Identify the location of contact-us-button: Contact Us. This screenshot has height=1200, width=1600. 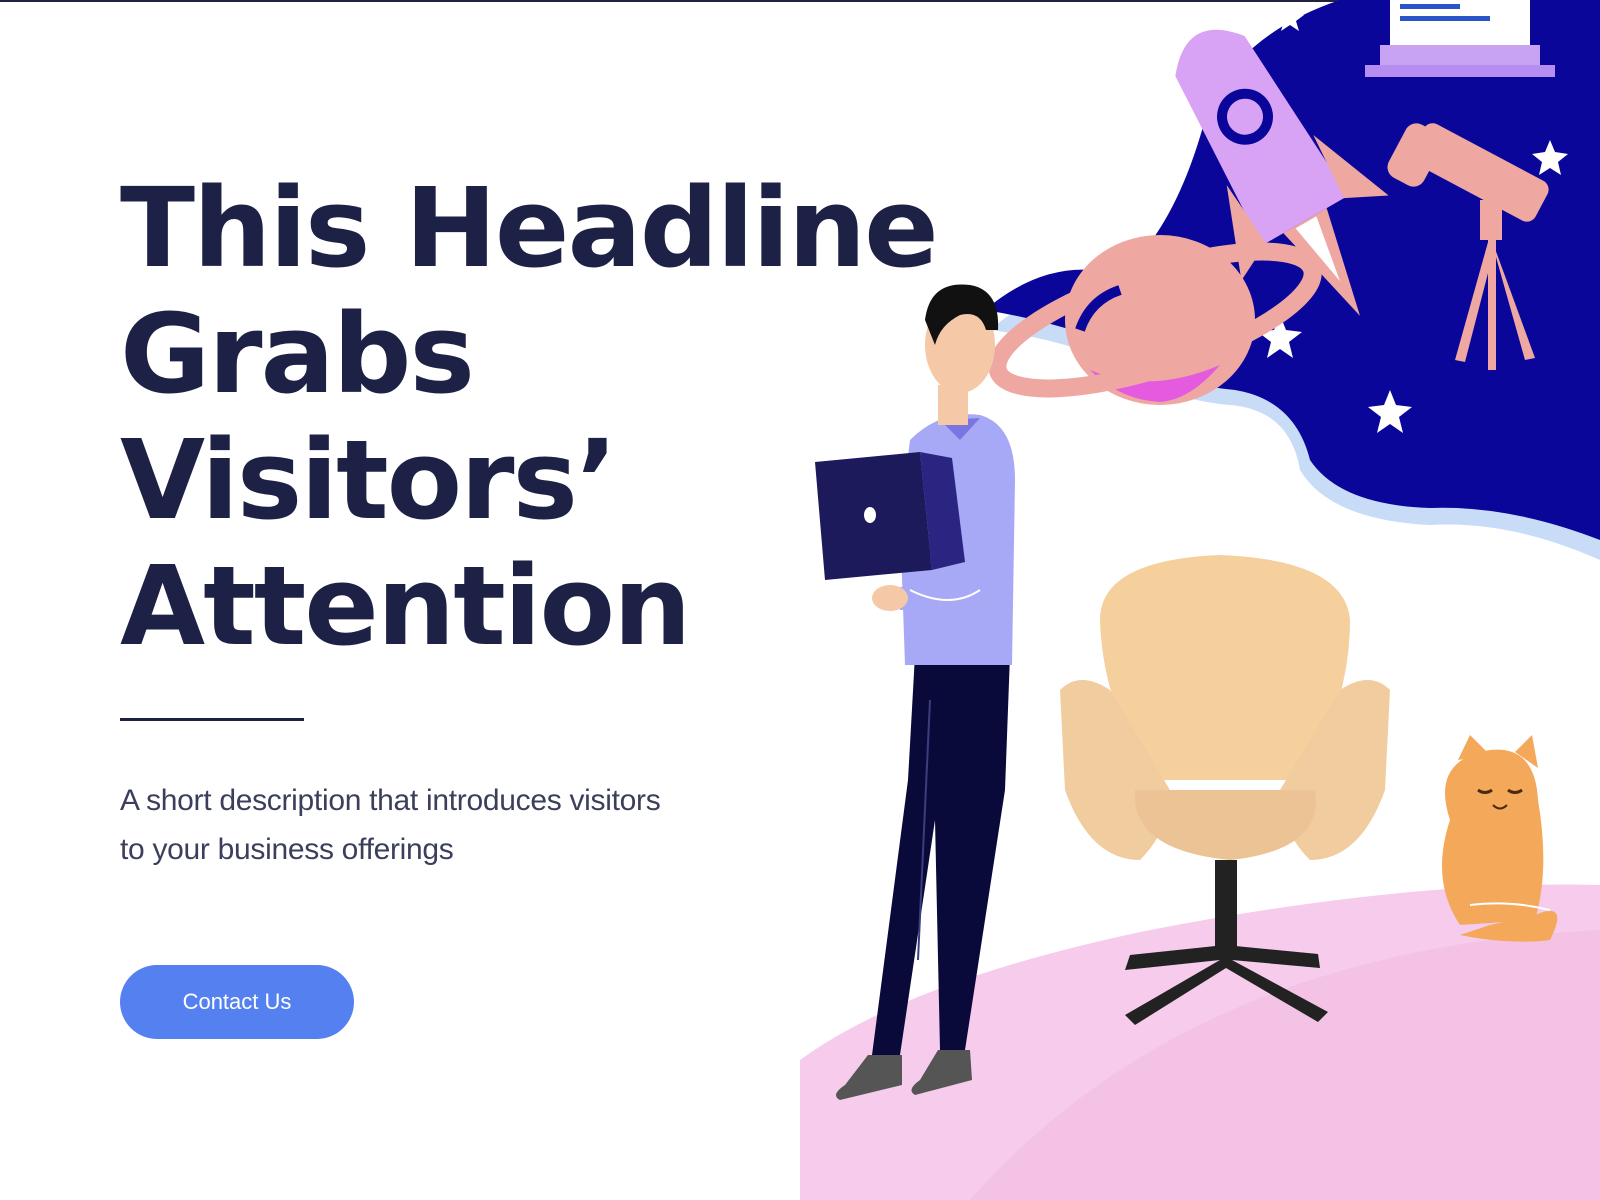
(237, 1002).